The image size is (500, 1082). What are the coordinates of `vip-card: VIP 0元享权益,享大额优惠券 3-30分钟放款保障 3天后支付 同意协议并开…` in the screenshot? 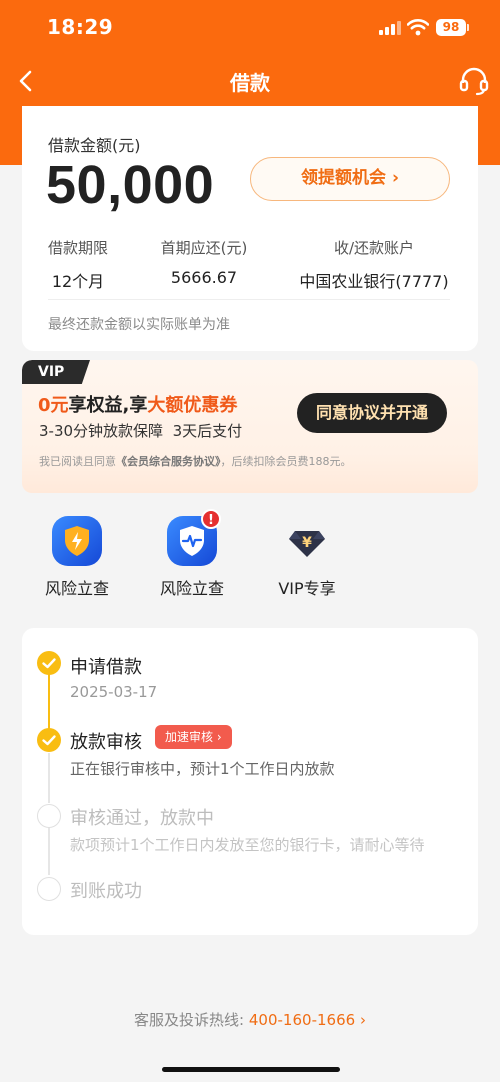 It's located at (250, 426).